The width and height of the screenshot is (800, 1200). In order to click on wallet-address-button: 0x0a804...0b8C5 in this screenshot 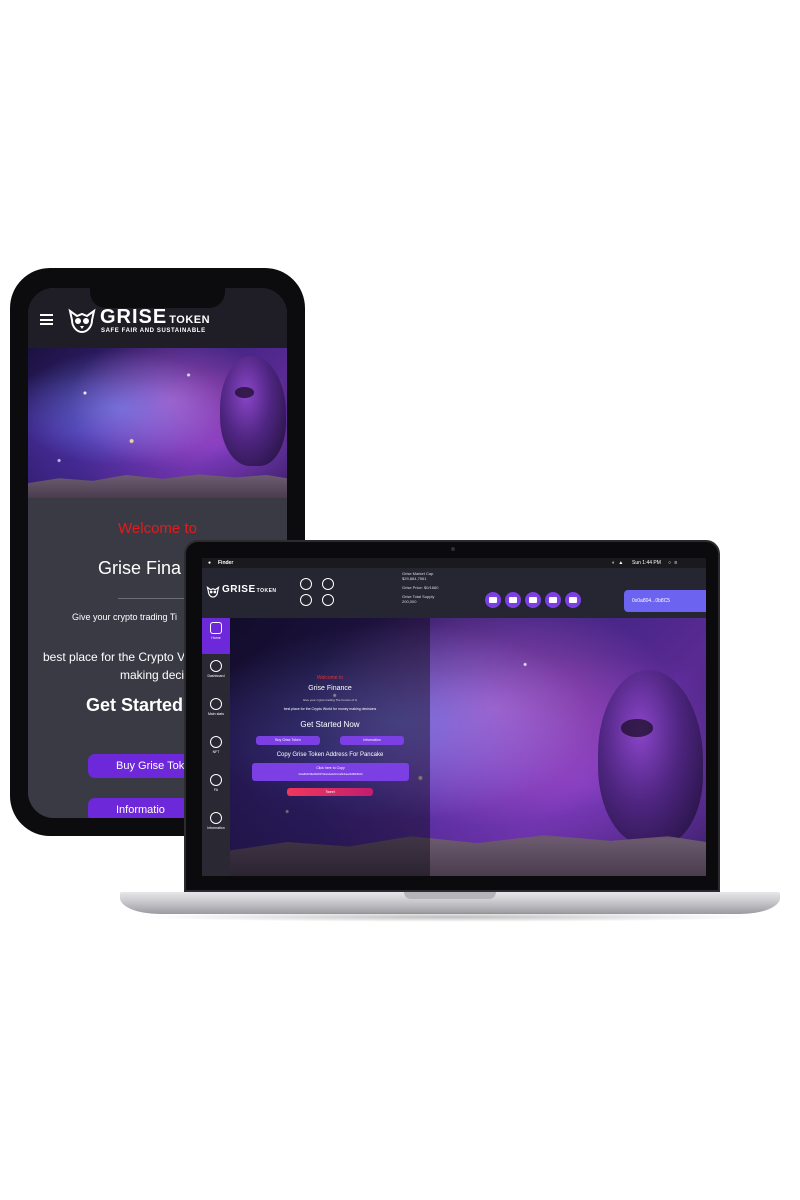, I will do `click(665, 601)`.